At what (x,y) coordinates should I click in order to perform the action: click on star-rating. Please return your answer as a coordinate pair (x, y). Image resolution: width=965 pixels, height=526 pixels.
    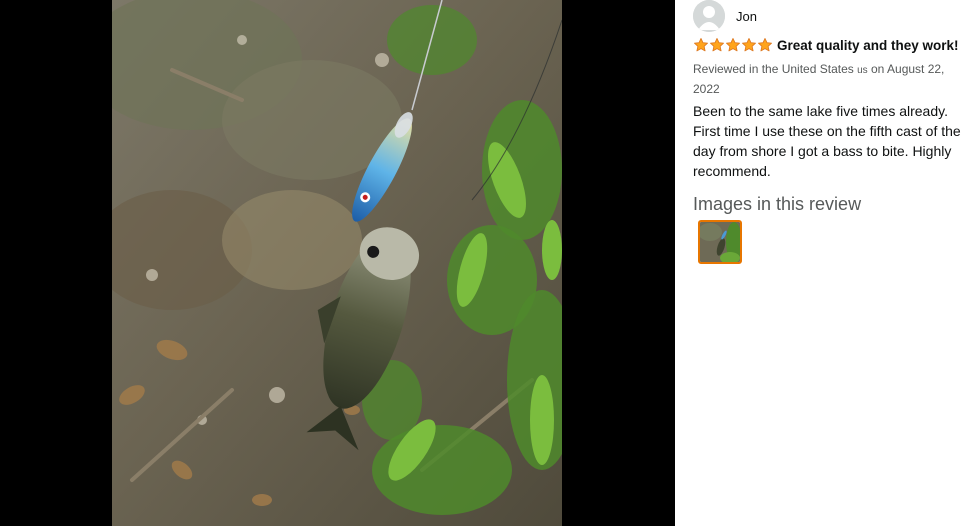
    Looking at the image, I should click on (733, 45).